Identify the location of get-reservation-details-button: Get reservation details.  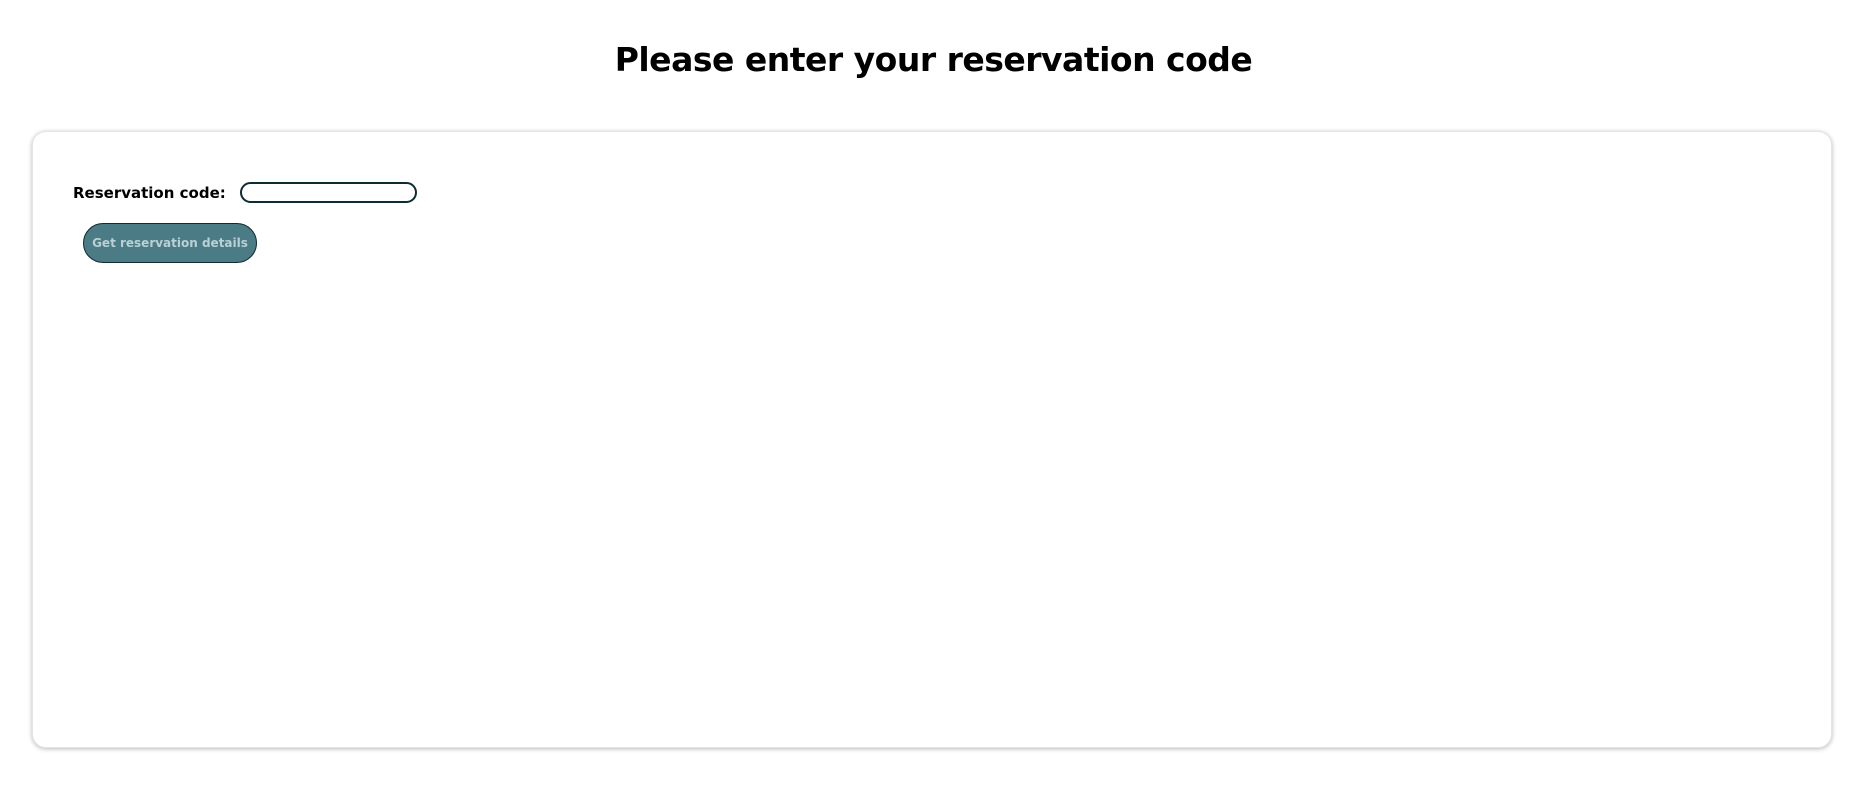
(170, 243).